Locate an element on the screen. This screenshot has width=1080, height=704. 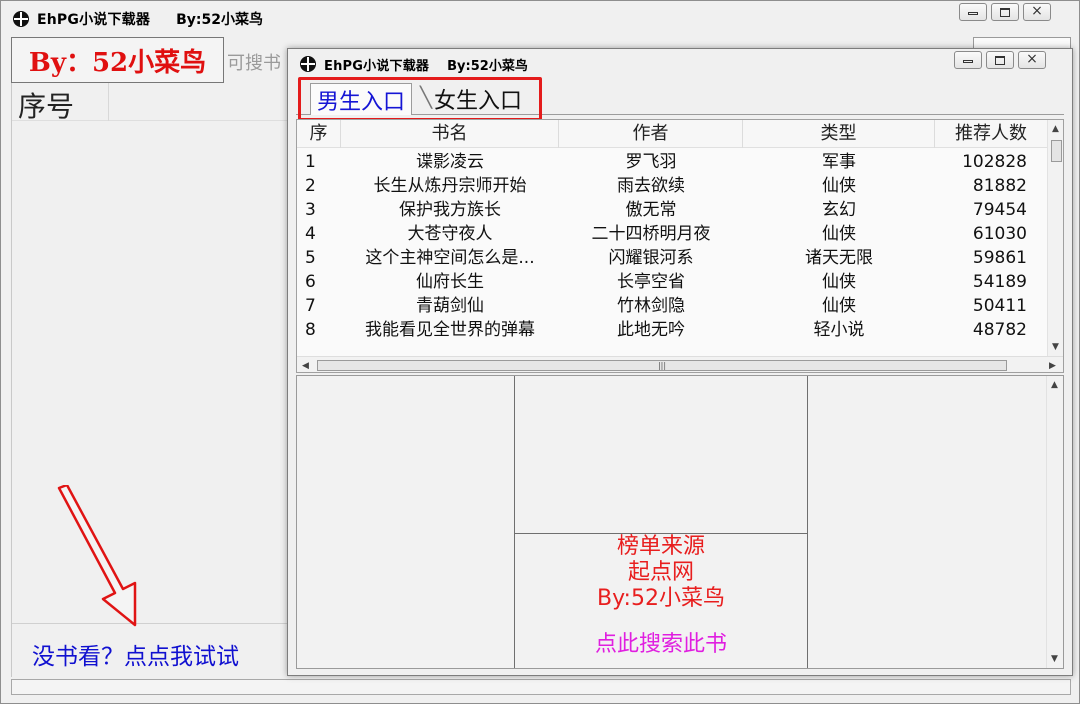
cell-author: 长亭空省 is located at coordinates (651, 282).